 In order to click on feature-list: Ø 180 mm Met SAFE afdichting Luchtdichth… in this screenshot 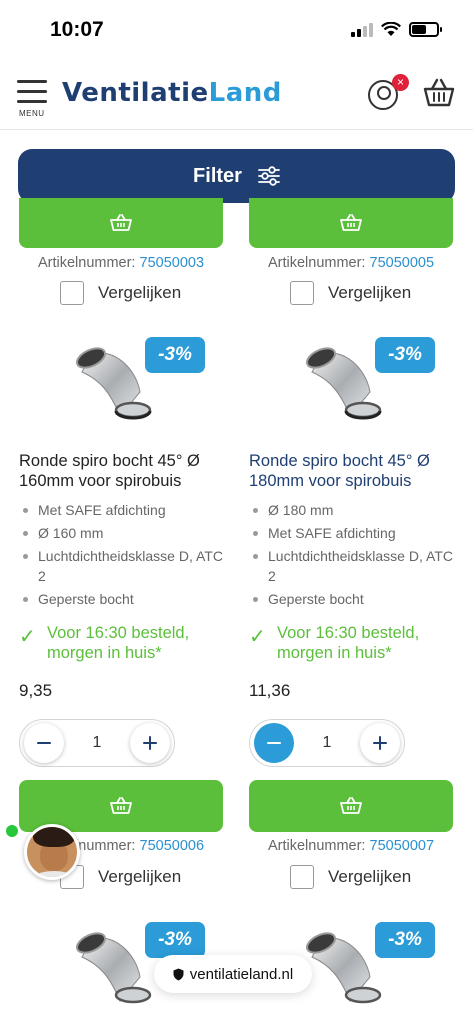, I will do `click(354, 556)`.